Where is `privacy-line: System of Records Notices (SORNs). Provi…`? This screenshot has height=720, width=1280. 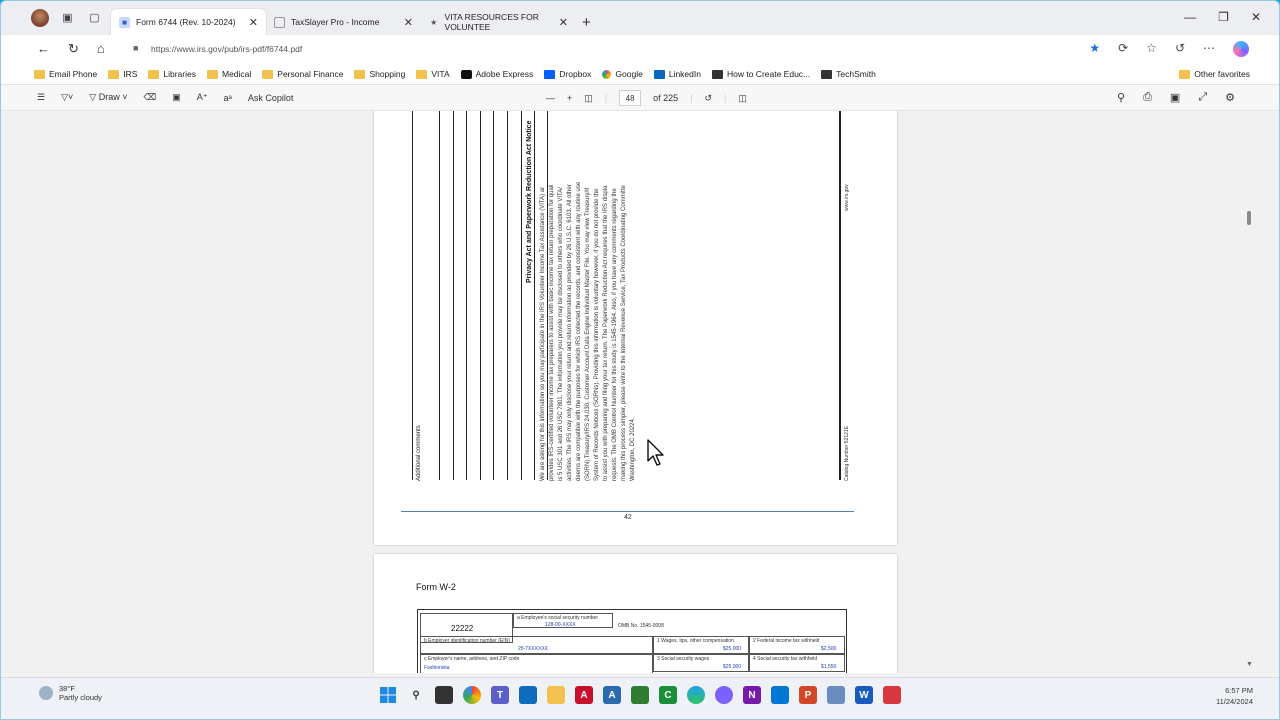
privacy-line: System of Records Notices (SORNs). Provi… is located at coordinates (597, 334).